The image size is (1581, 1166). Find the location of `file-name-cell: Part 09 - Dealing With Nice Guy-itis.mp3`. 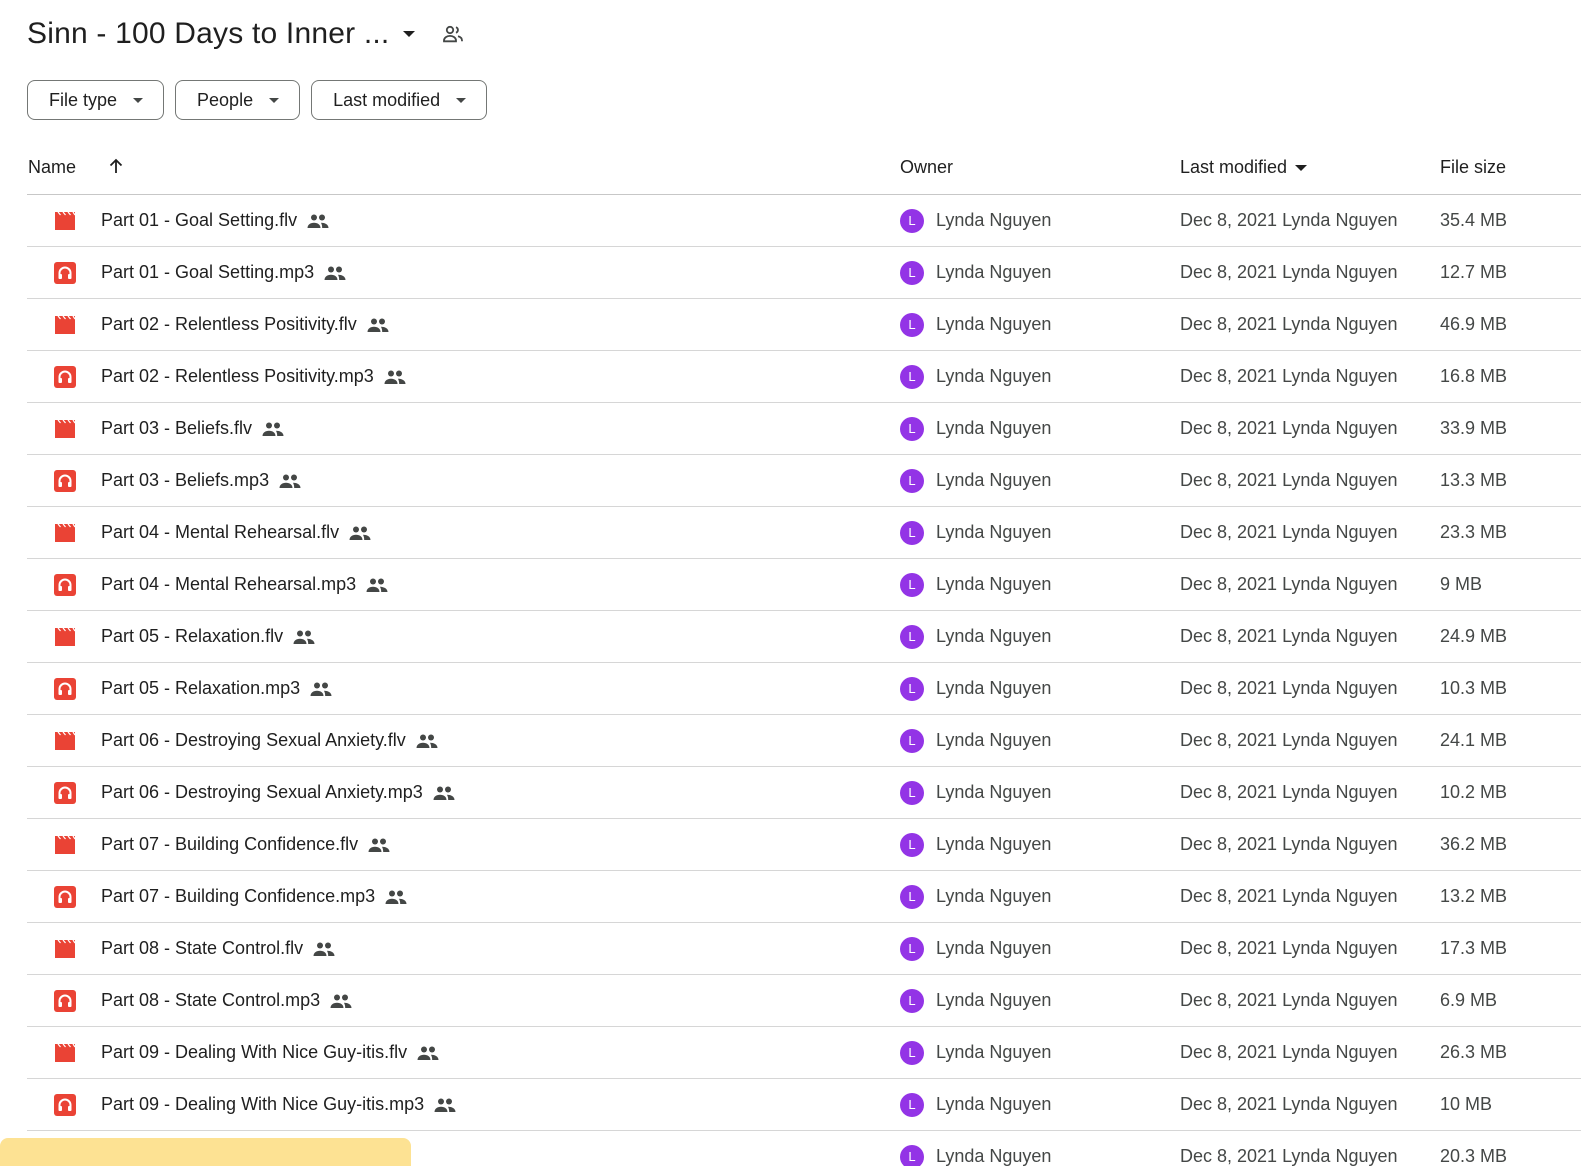

file-name-cell: Part 09 - Dealing With Nice Guy-itis.mp3 is located at coordinates (278, 1104).